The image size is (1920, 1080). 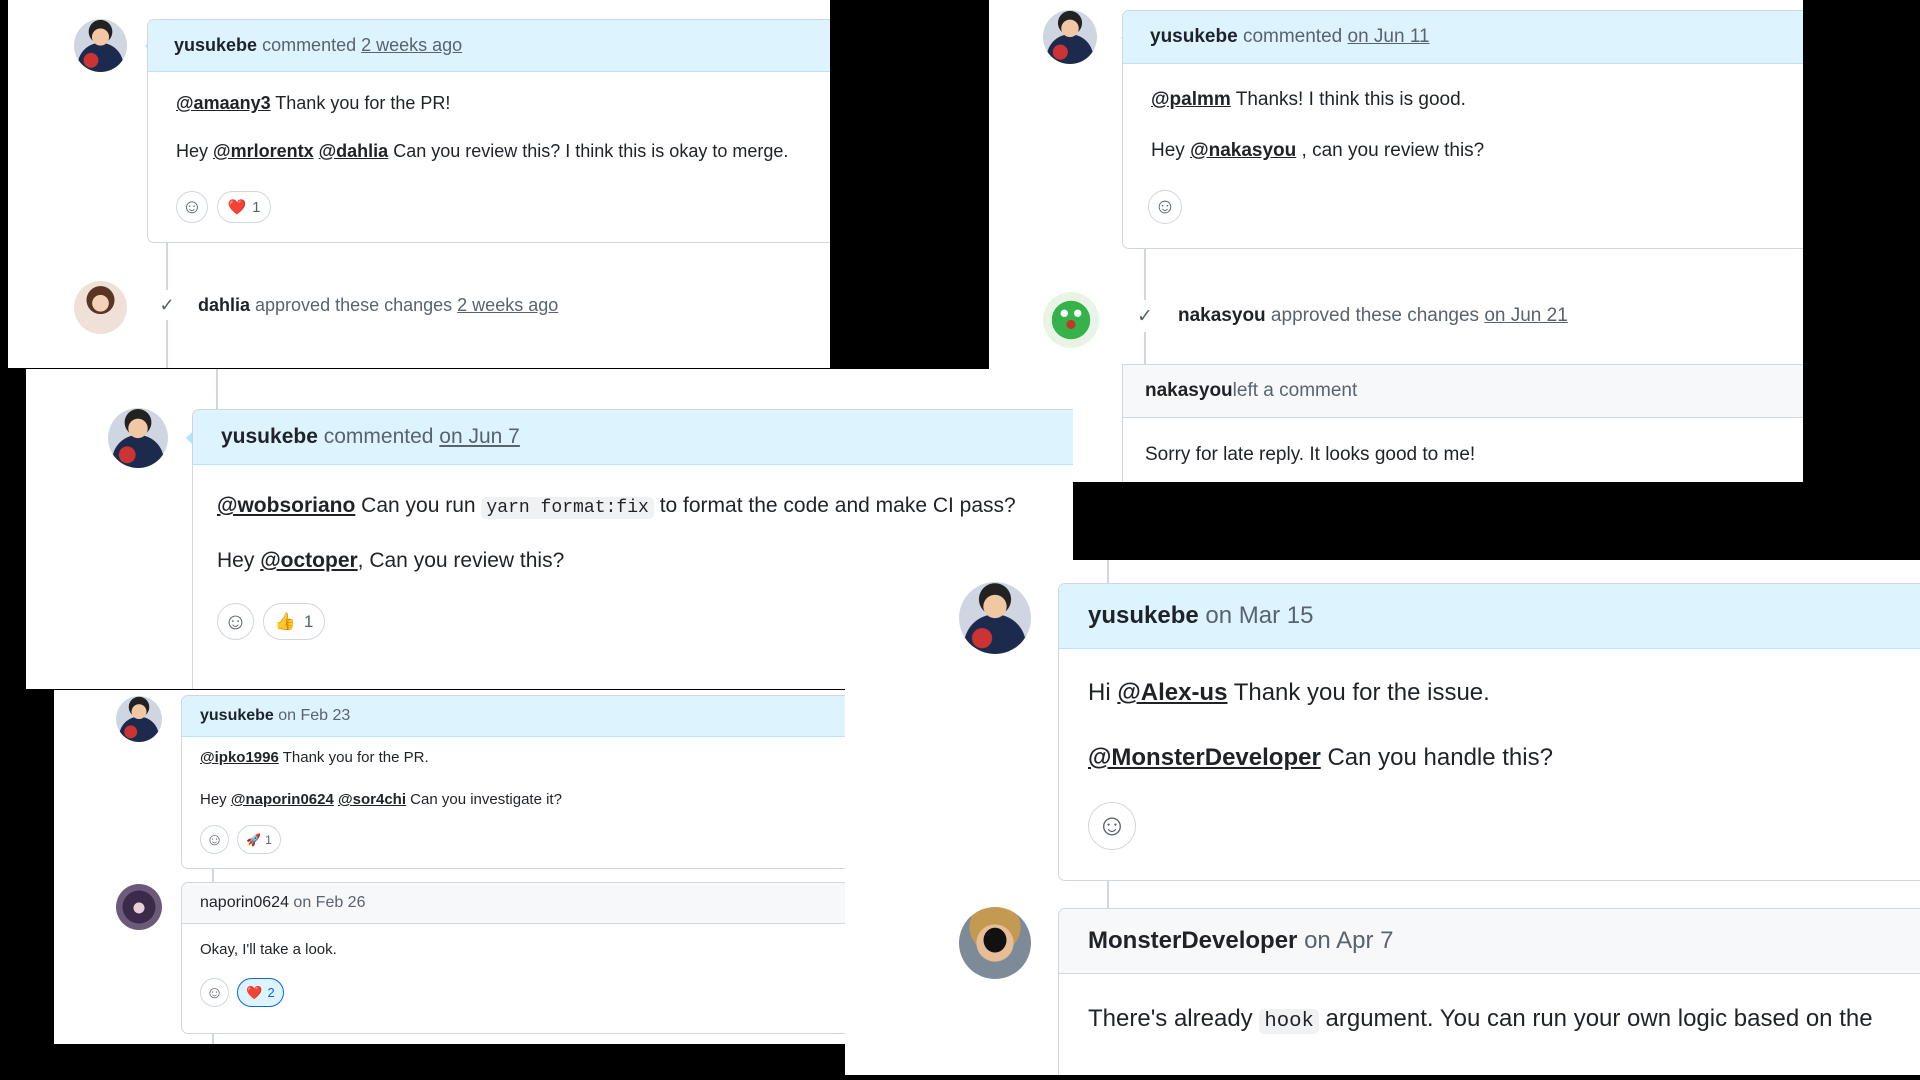 What do you see at coordinates (237, 207) in the screenshot?
I see `heart-icon: ❤️` at bounding box center [237, 207].